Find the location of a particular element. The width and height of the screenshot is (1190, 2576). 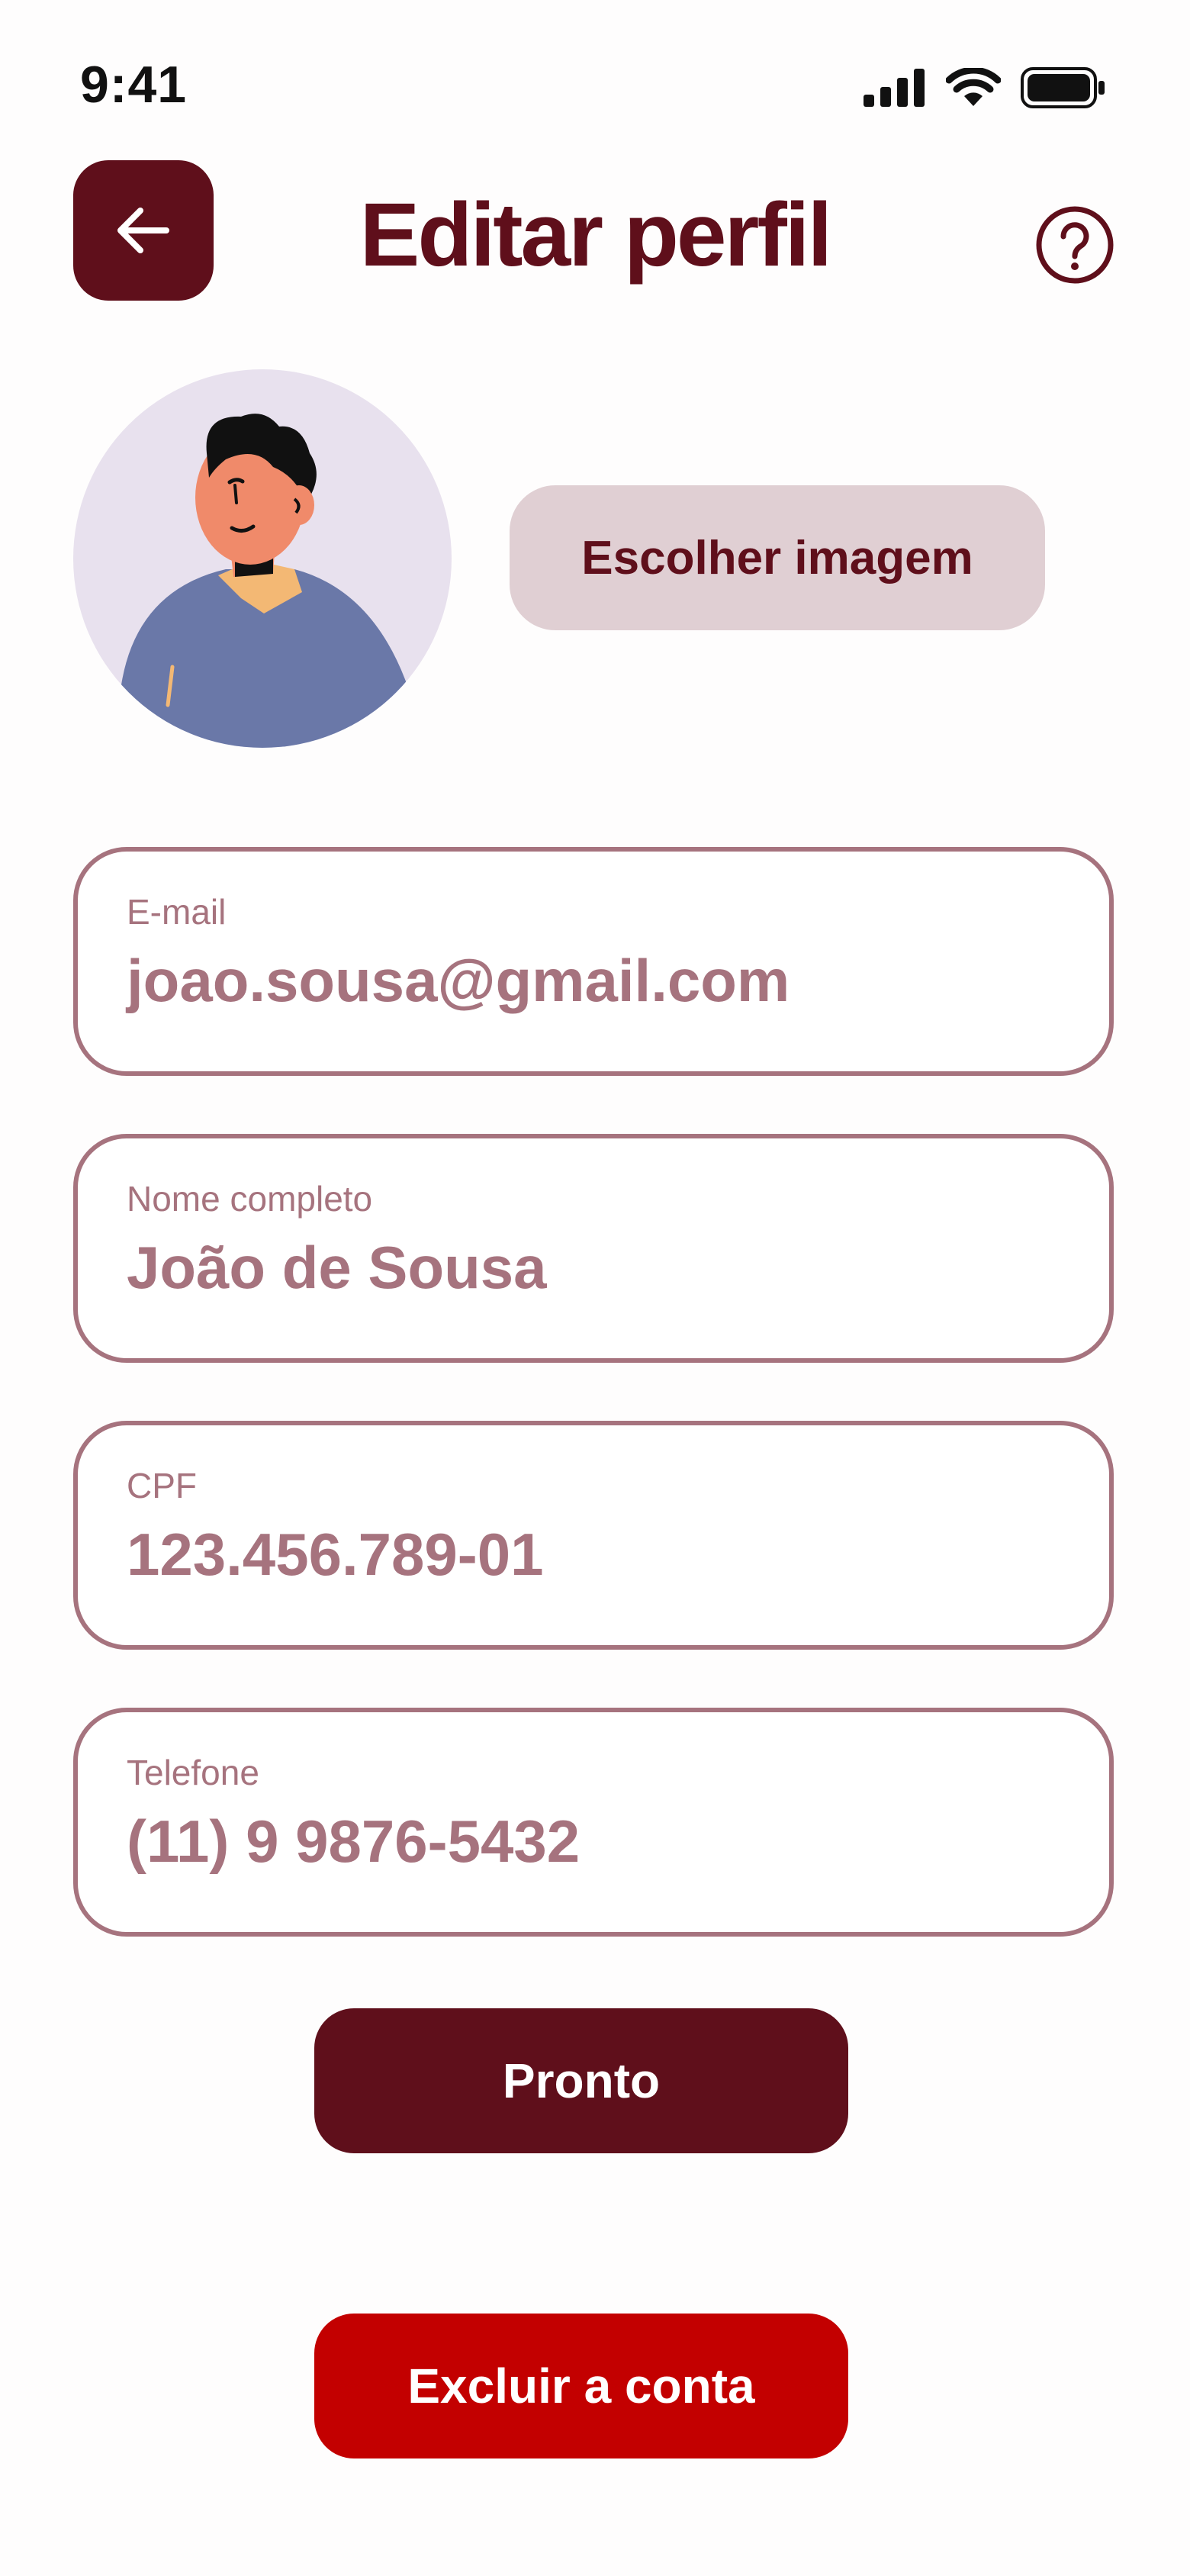

avatar-illustration is located at coordinates (265, 581).